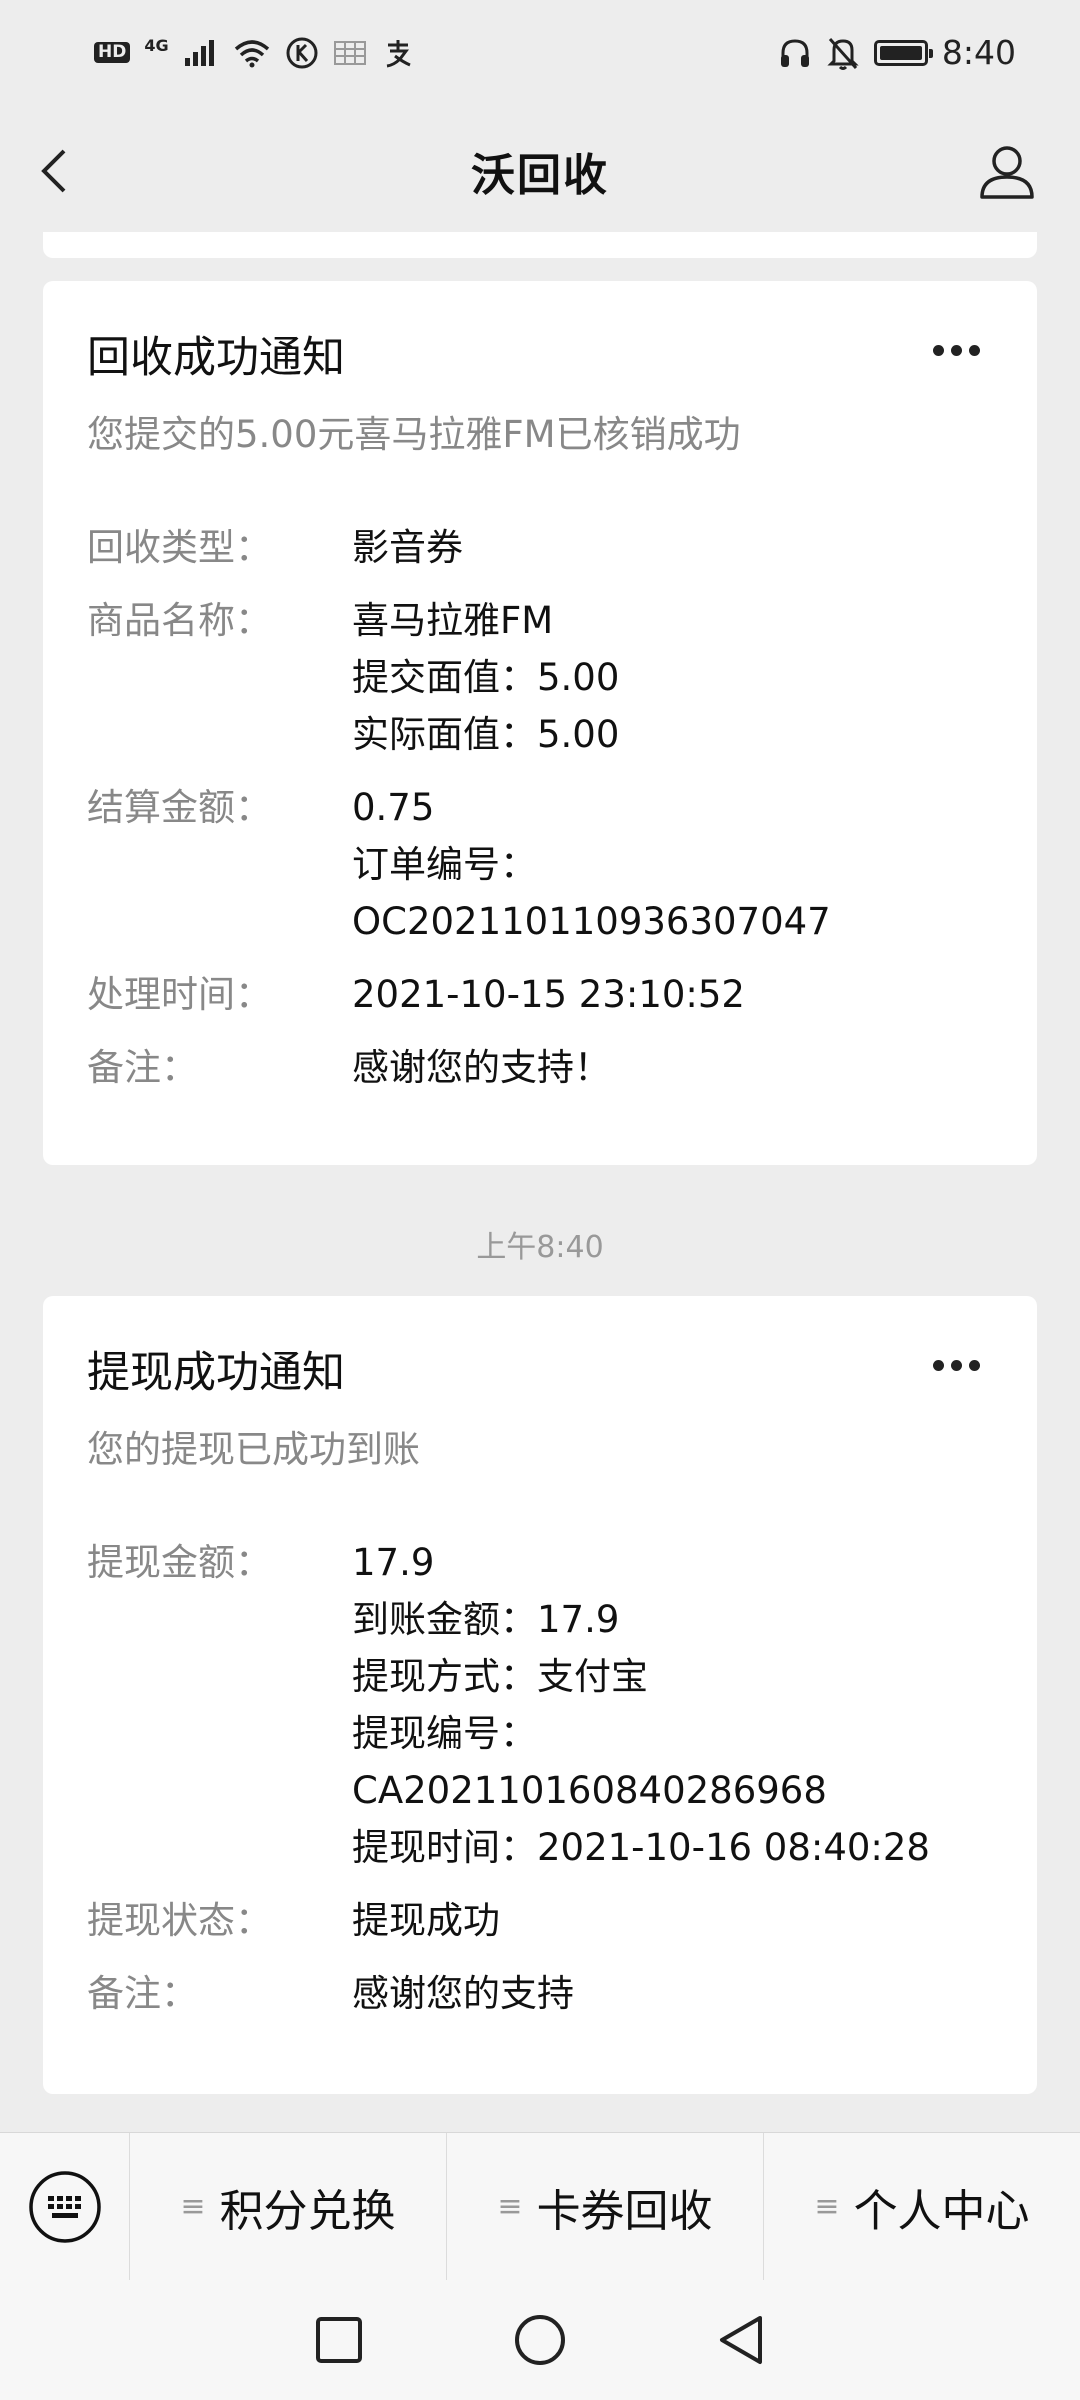 The height and width of the screenshot is (2400, 1080). Describe the element at coordinates (941, 2211) in the screenshot. I see `menu-item-label: 个人中心` at that location.